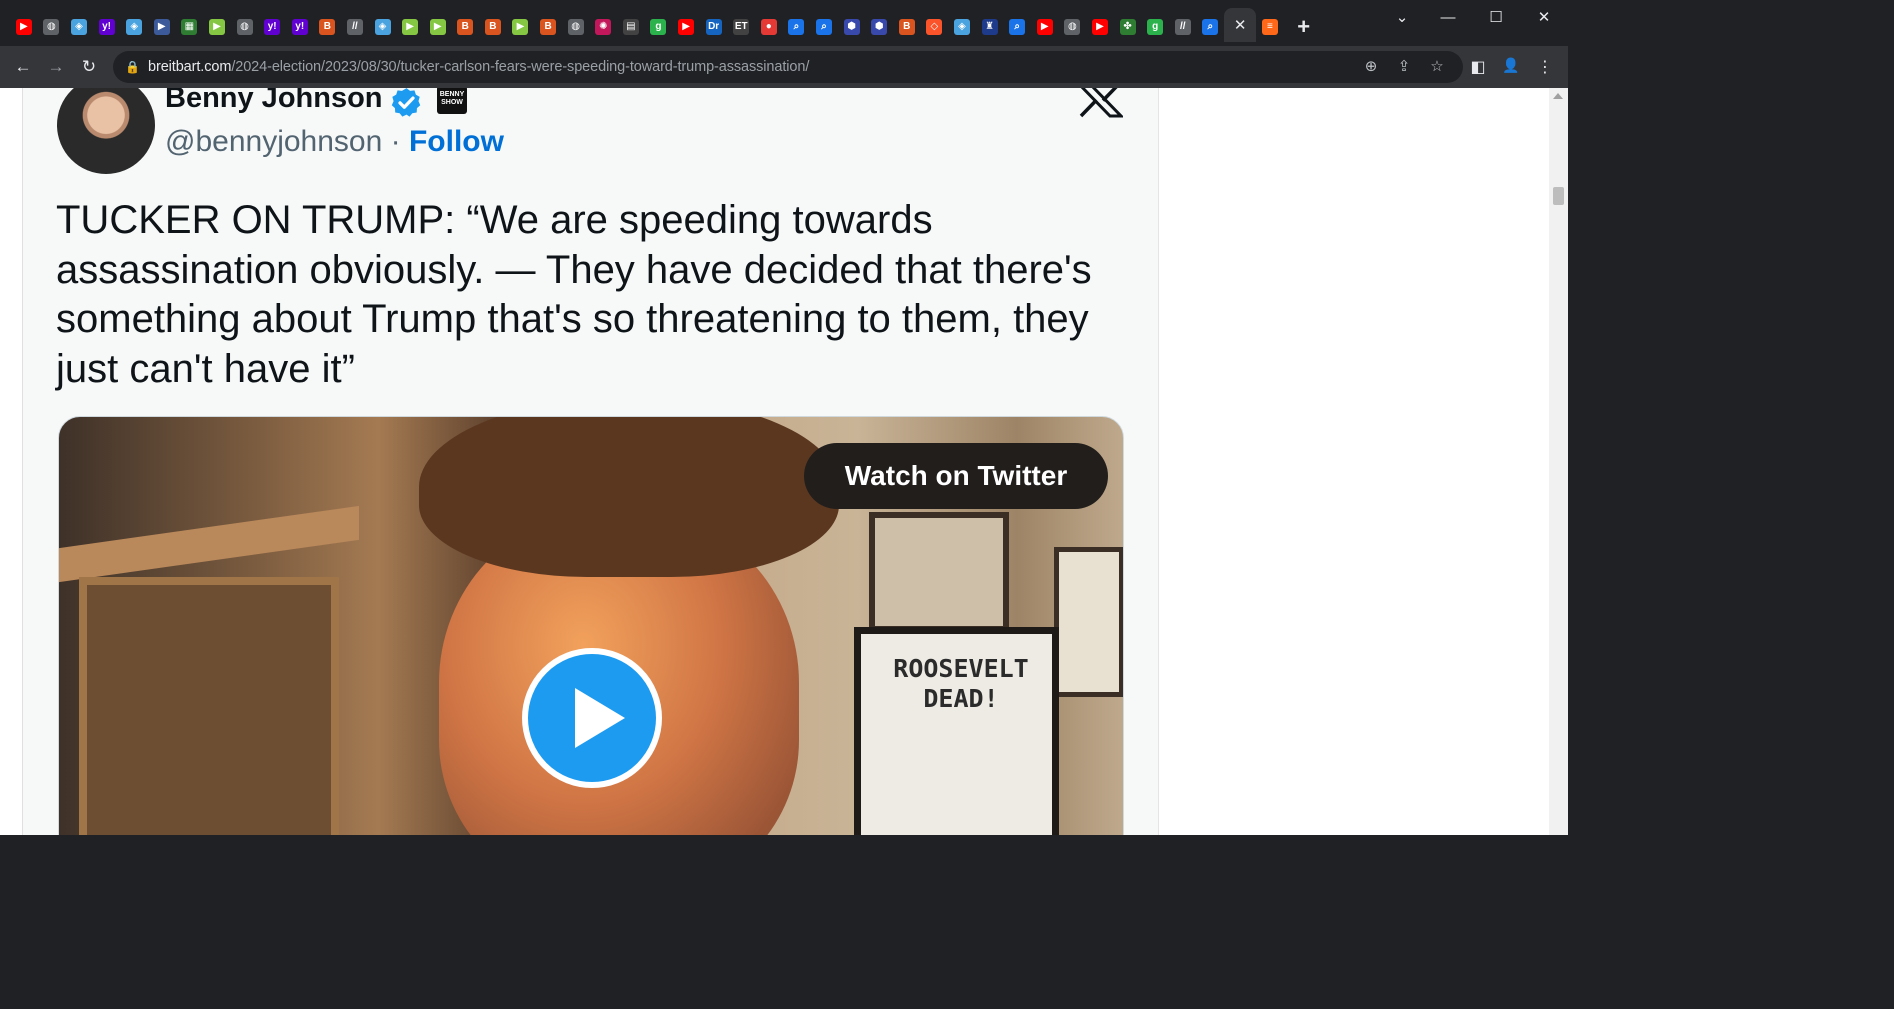 This screenshot has width=1894, height=1009. I want to click on arrow-left-icon: ←, so click(23, 66).